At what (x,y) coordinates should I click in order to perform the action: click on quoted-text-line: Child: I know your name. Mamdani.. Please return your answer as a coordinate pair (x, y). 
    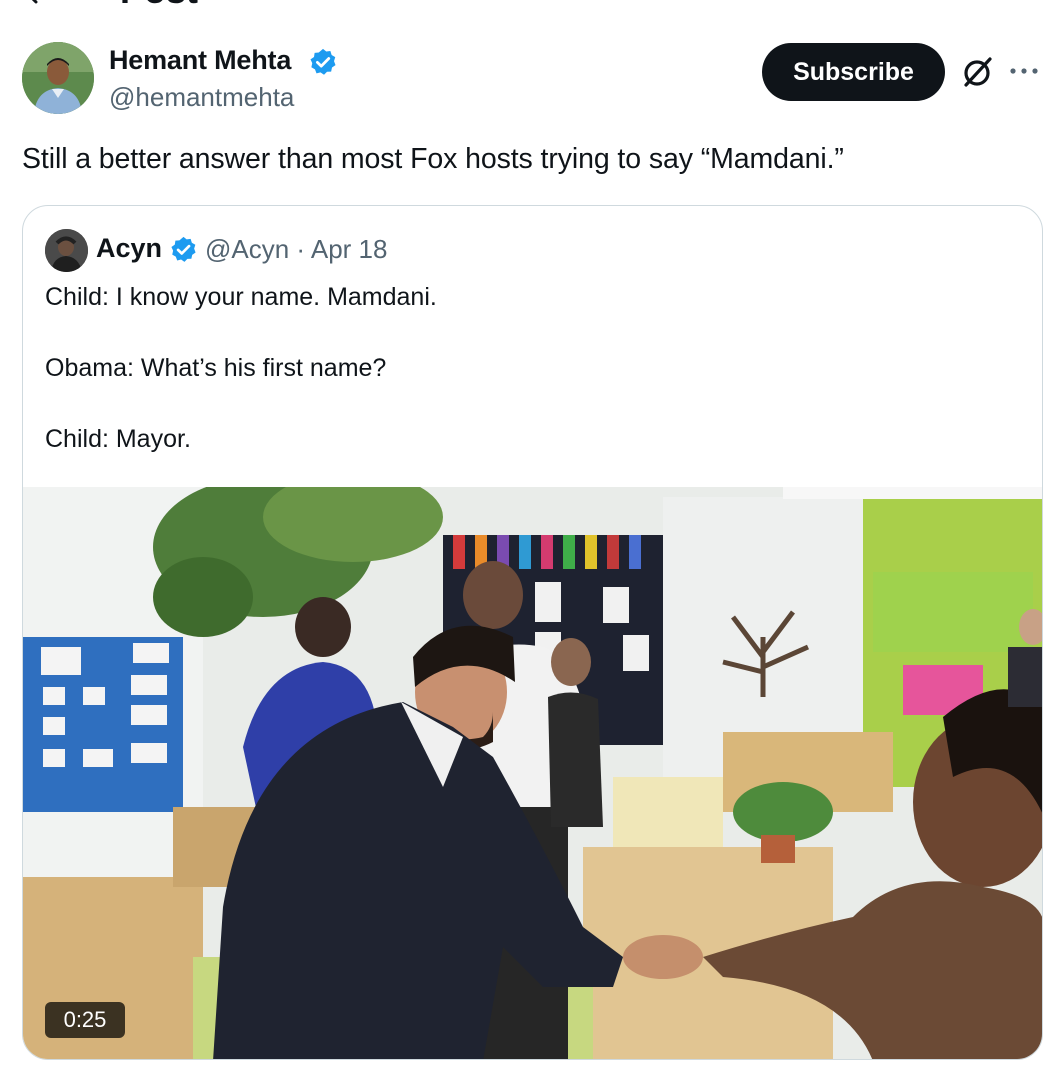
    Looking at the image, I should click on (241, 297).